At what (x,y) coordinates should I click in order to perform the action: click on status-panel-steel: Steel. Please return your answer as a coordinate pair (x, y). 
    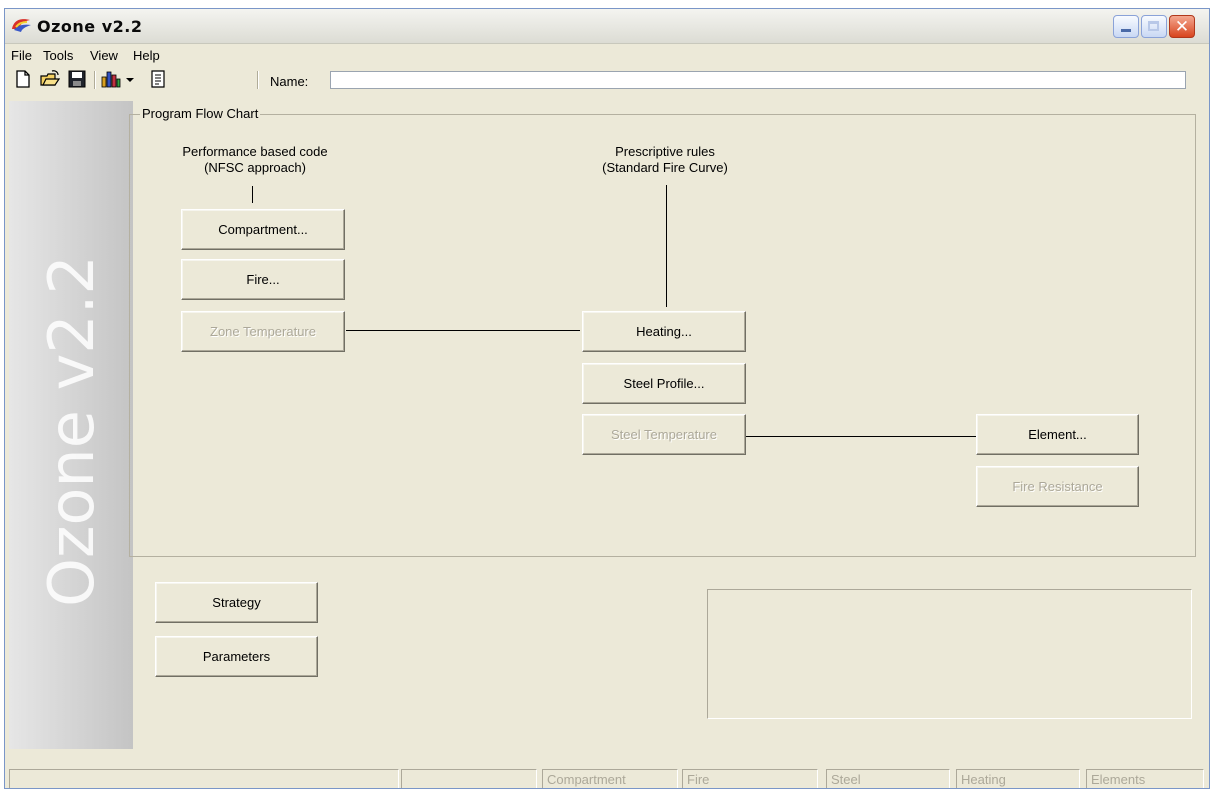
    Looking at the image, I should click on (888, 778).